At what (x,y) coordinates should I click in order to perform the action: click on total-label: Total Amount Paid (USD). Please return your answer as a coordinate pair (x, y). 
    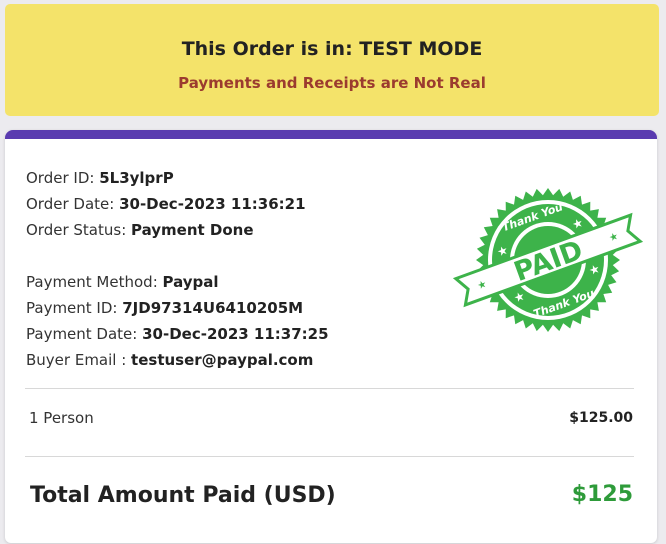
    Looking at the image, I should click on (183, 495).